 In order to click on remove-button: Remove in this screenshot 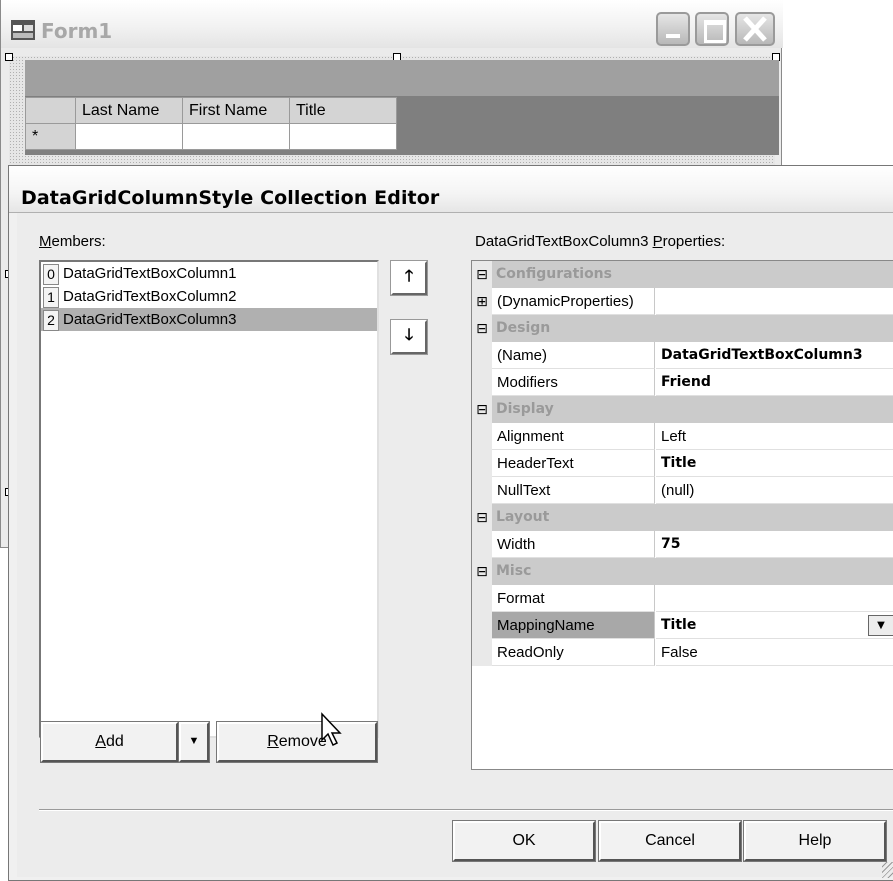, I will do `click(297, 742)`.